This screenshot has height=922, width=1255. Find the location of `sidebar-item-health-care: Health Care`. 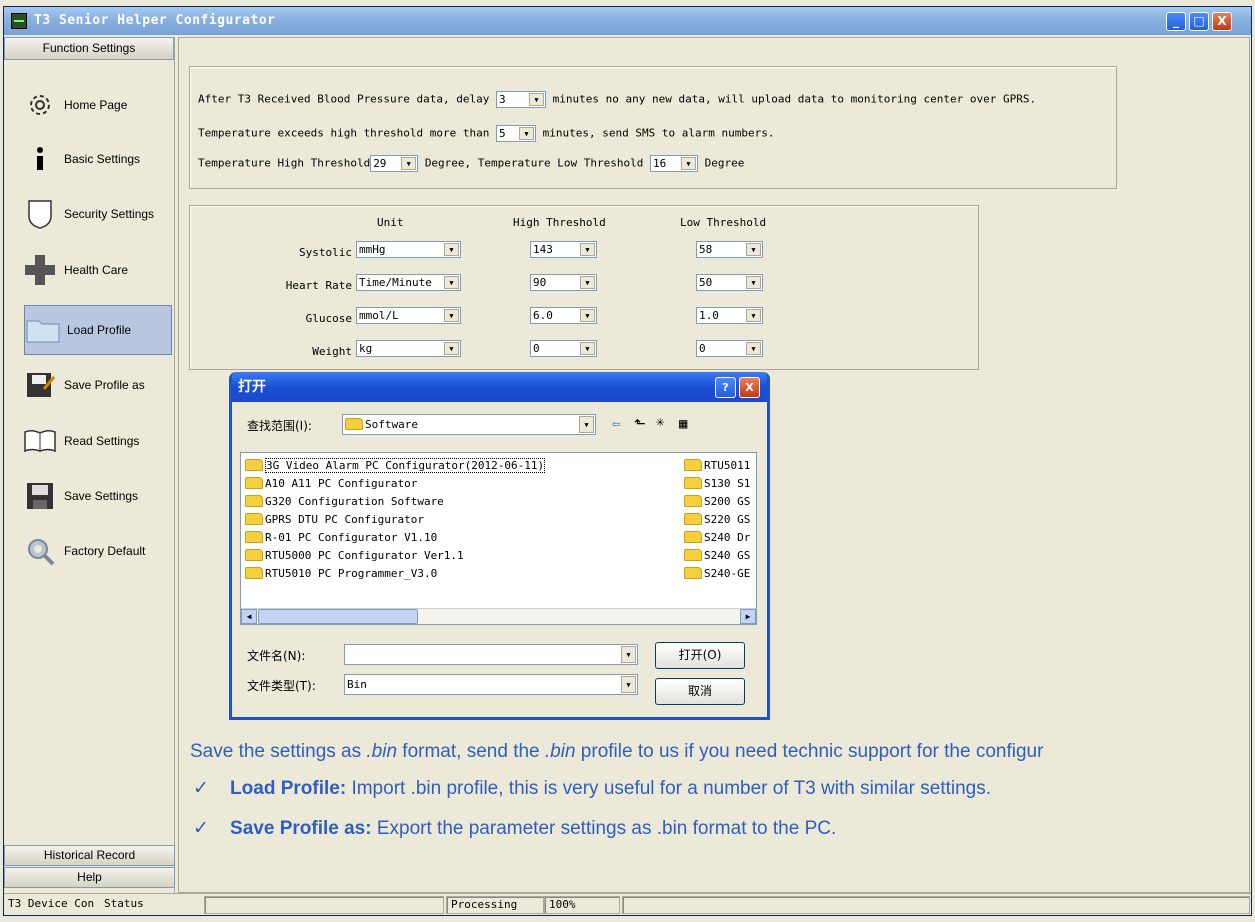

sidebar-item-health-care: Health Care is located at coordinates (96, 270).